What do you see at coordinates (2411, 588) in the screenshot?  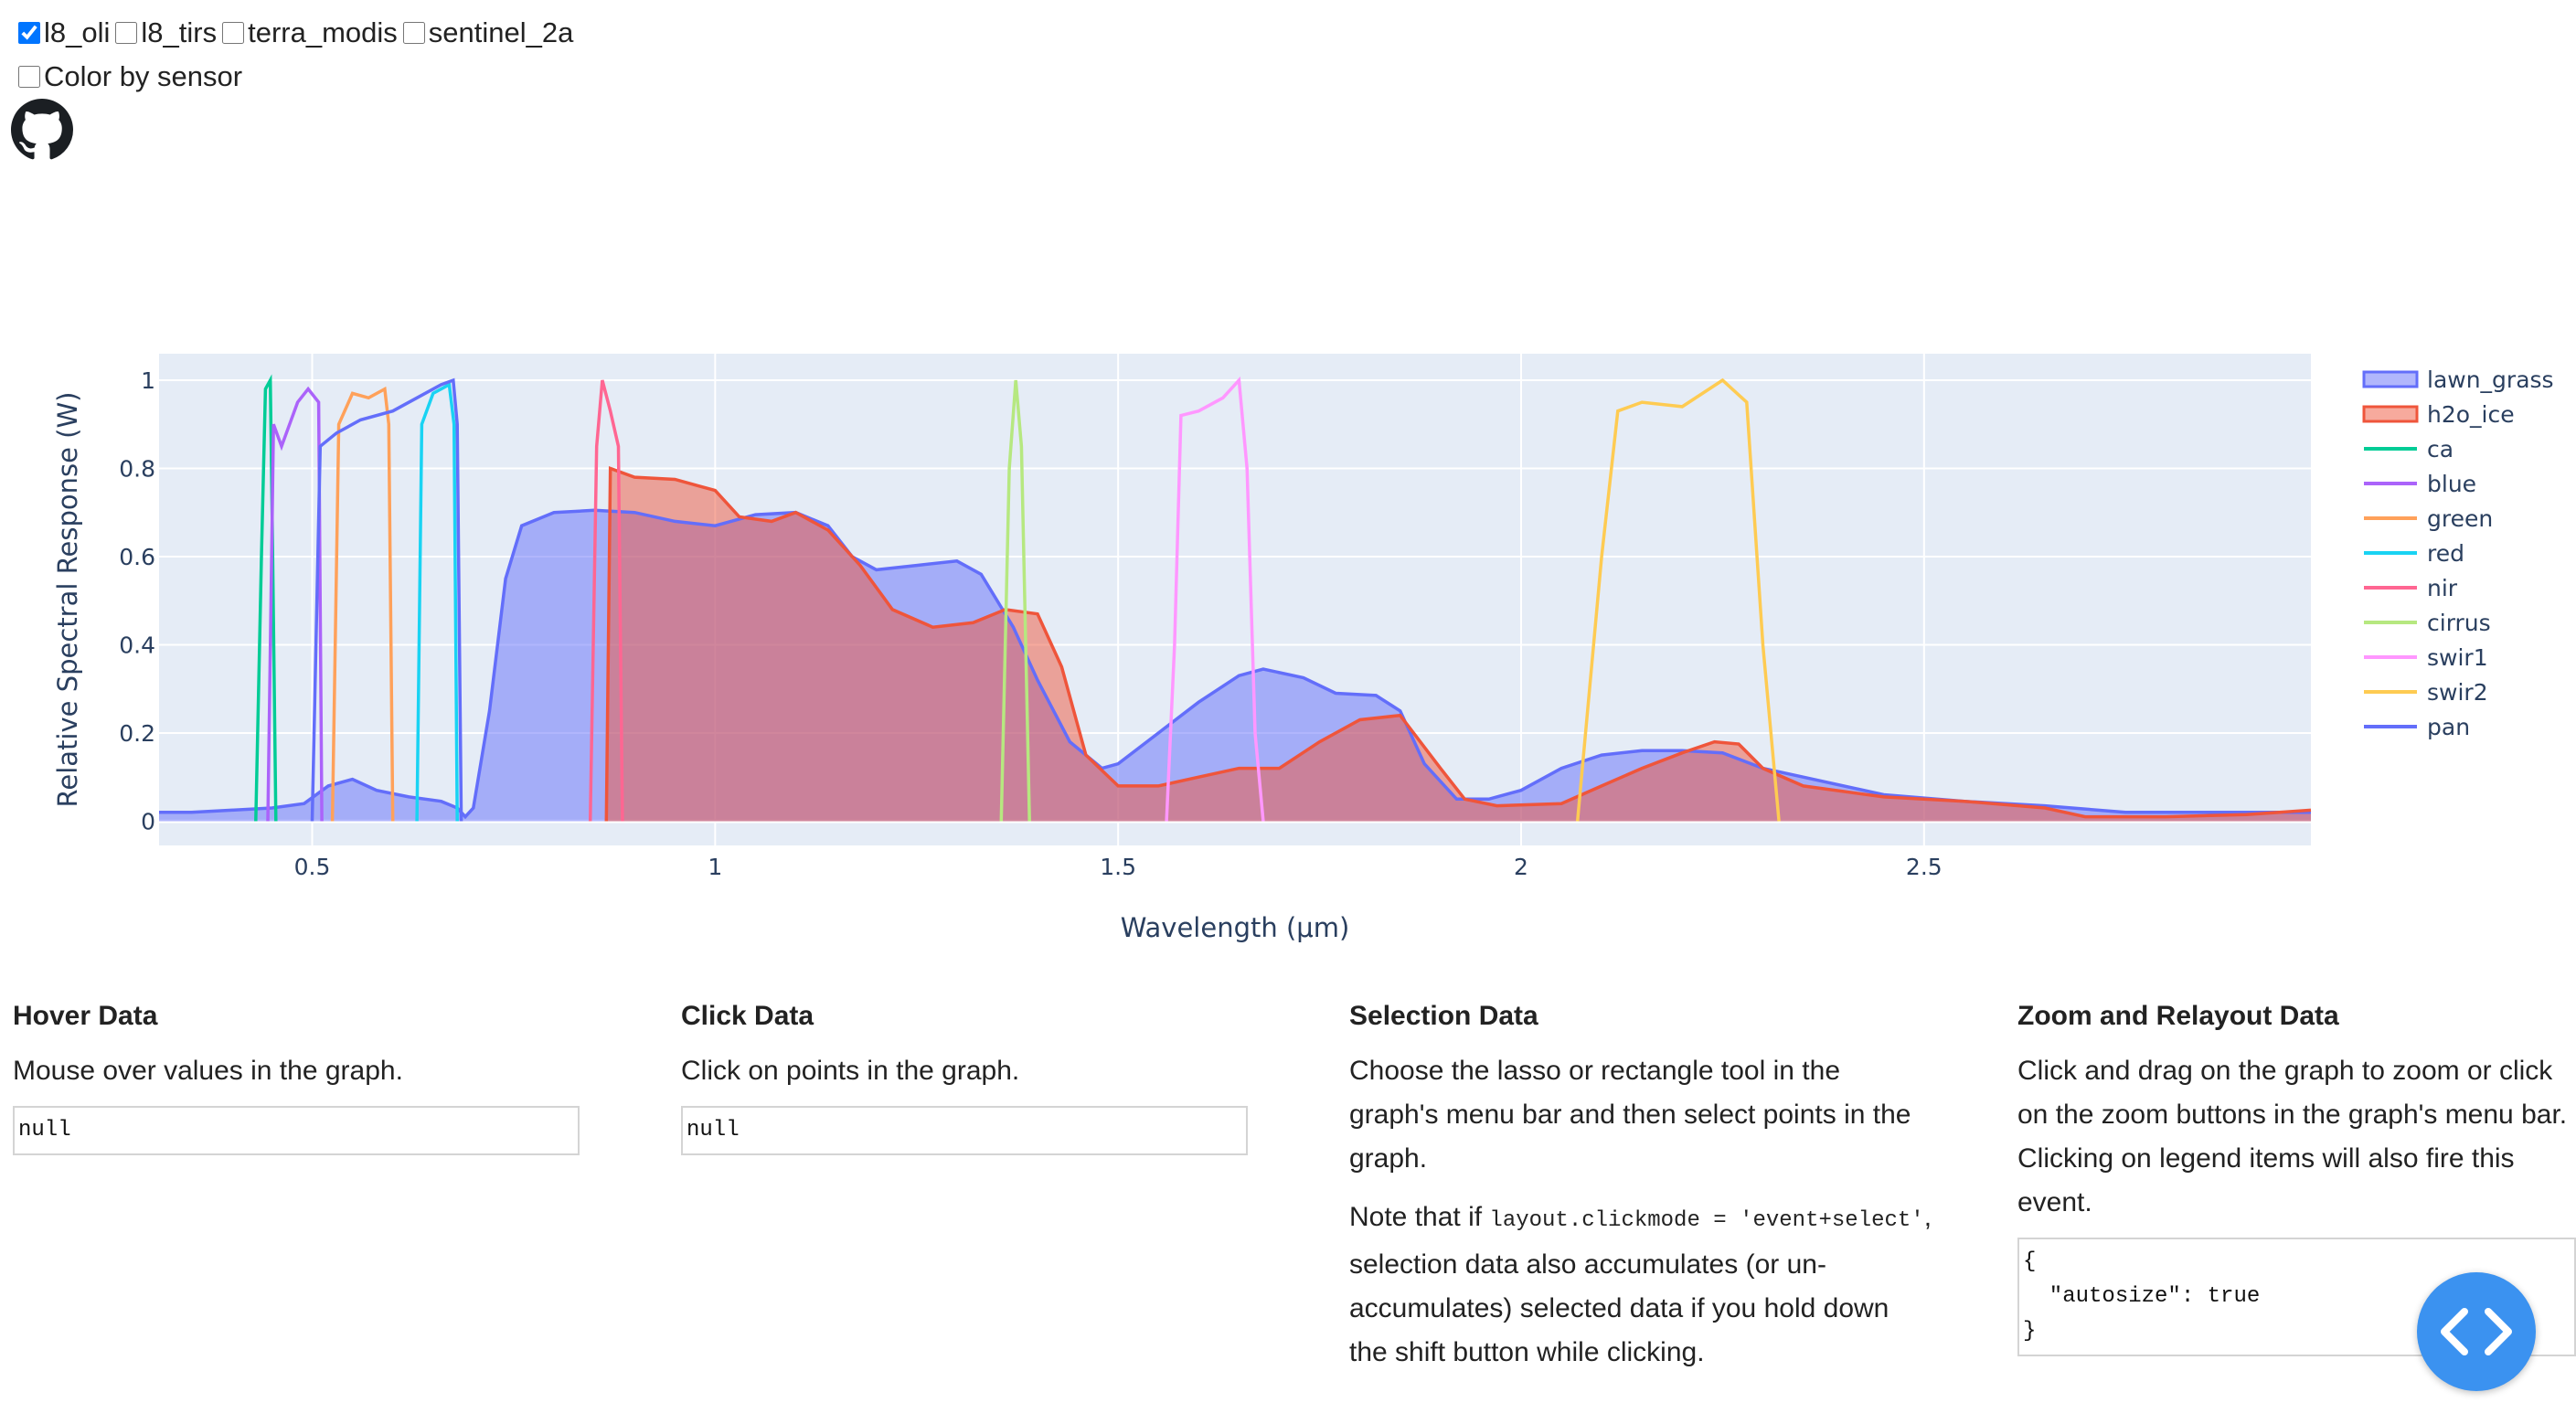 I see `legend-item-nir: nir` at bounding box center [2411, 588].